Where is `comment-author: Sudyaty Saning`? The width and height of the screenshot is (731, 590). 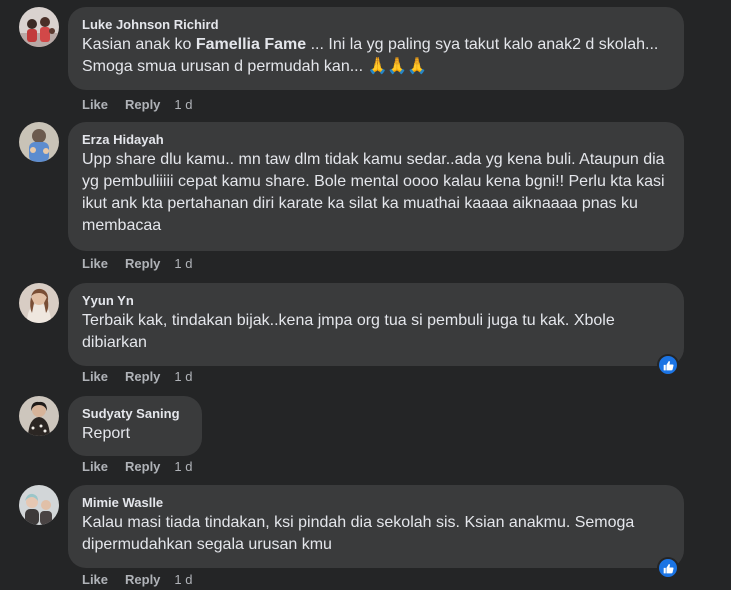
comment-author: Sudyaty Saning is located at coordinates (135, 413).